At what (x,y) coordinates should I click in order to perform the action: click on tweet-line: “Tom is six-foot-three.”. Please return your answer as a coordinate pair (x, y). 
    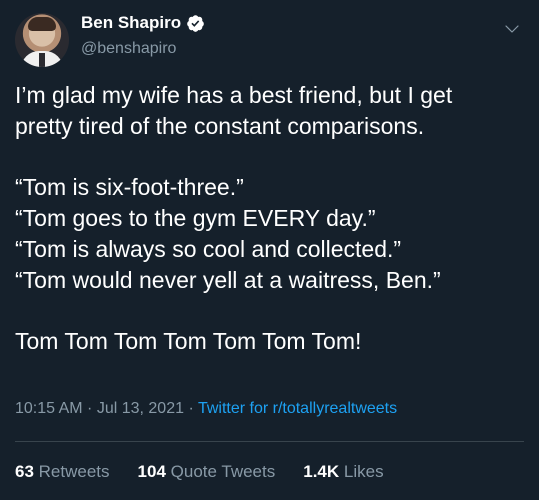
    Looking at the image, I should click on (129, 187).